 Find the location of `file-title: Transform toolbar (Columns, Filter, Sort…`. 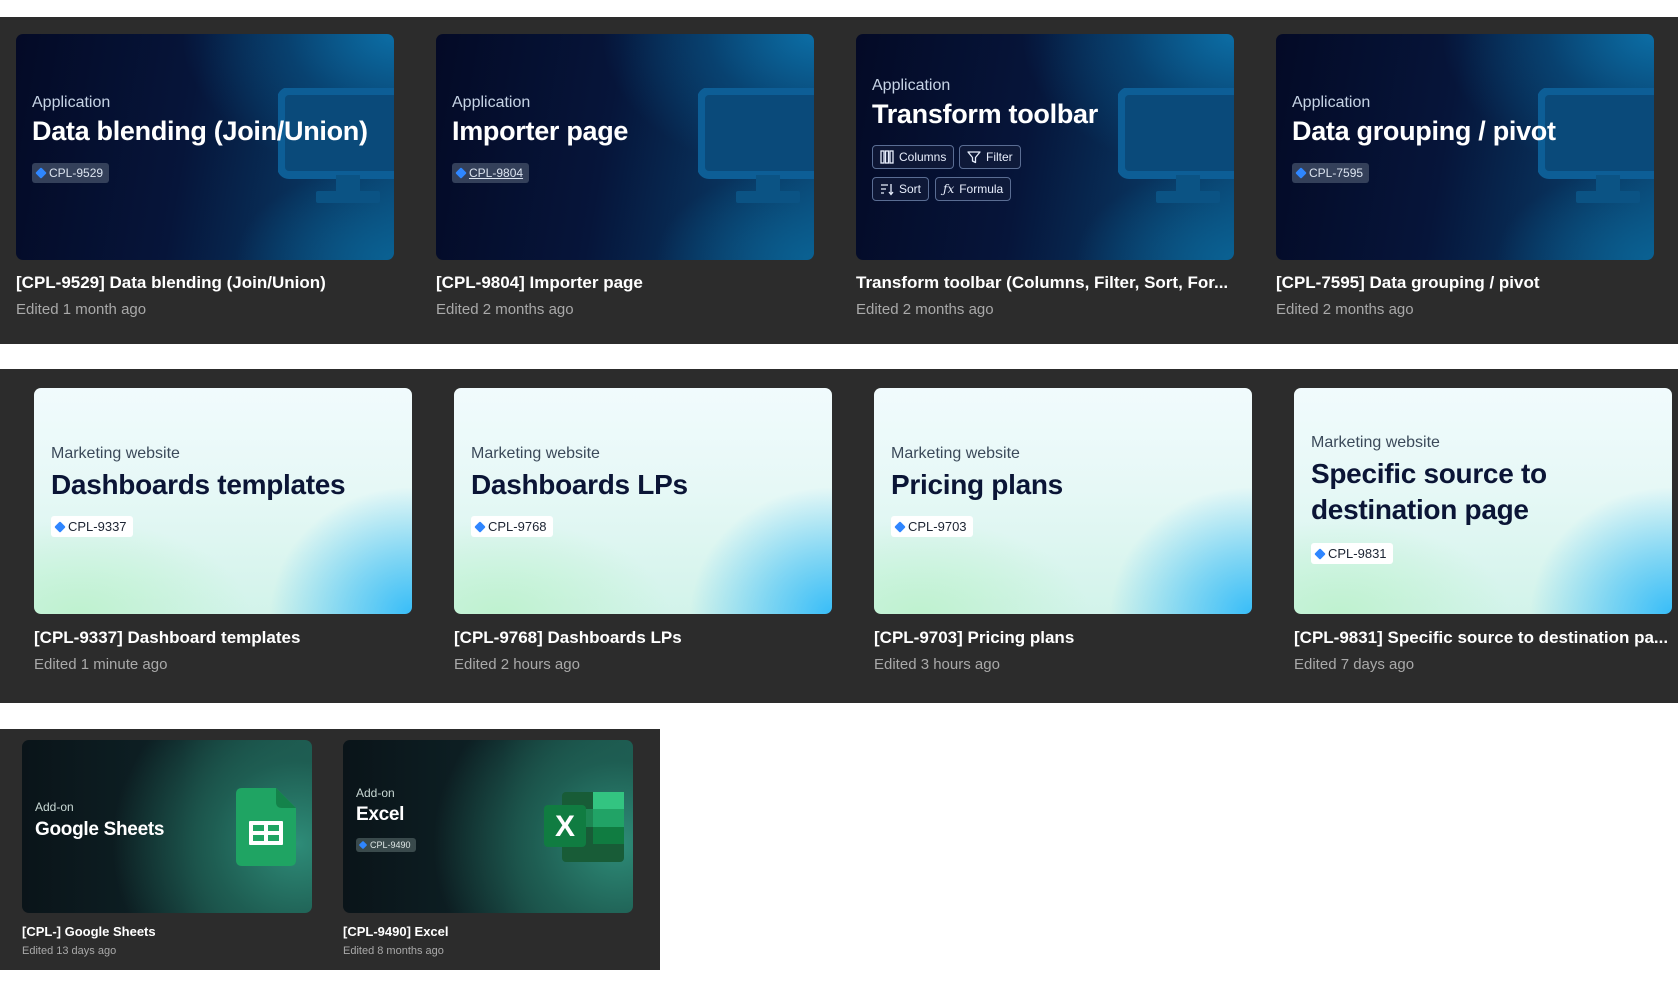

file-title: Transform toolbar (Columns, Filter, Sort… is located at coordinates (1042, 282).